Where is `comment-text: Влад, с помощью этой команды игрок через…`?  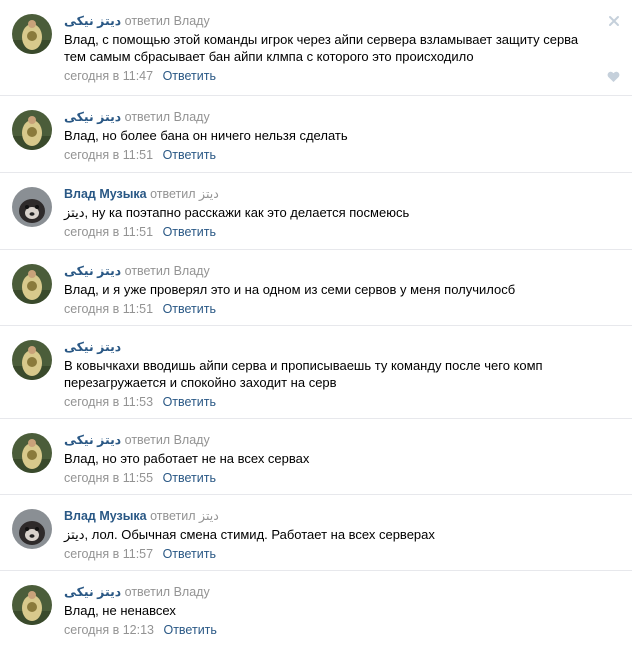 comment-text: Влад, с помощью этой команды игрок через… is located at coordinates (321, 48).